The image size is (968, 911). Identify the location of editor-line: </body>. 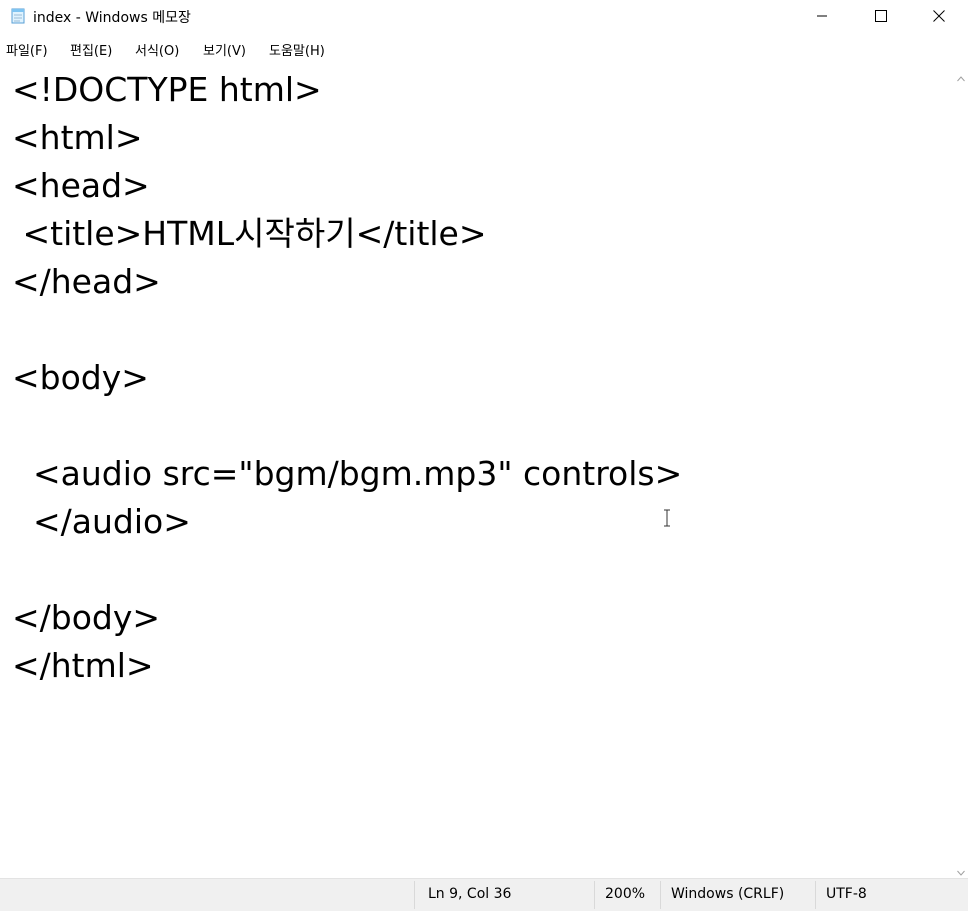
(86, 617).